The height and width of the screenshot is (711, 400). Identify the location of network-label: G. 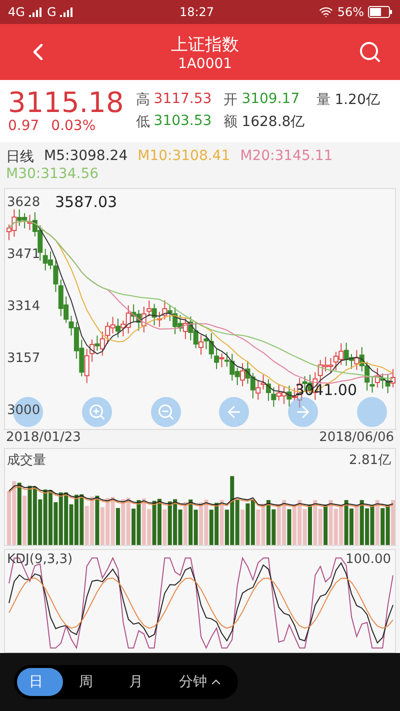
(51, 12).